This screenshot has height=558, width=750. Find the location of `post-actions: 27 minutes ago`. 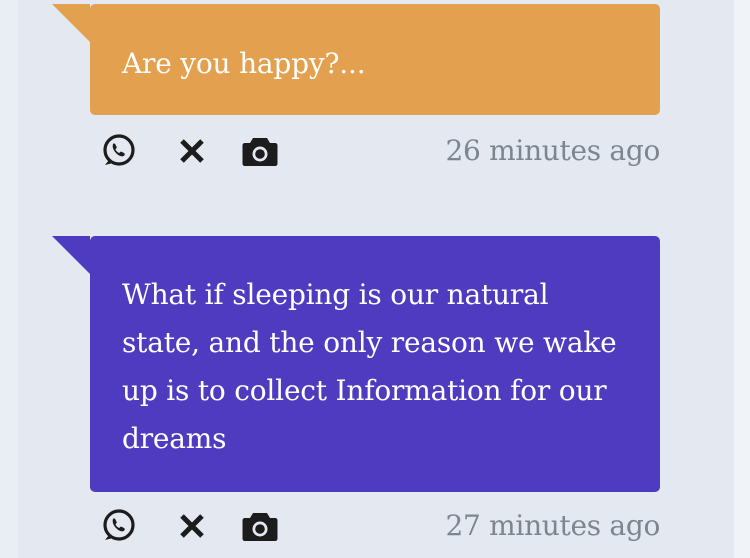

post-actions: 27 minutes ago is located at coordinates (379, 526).